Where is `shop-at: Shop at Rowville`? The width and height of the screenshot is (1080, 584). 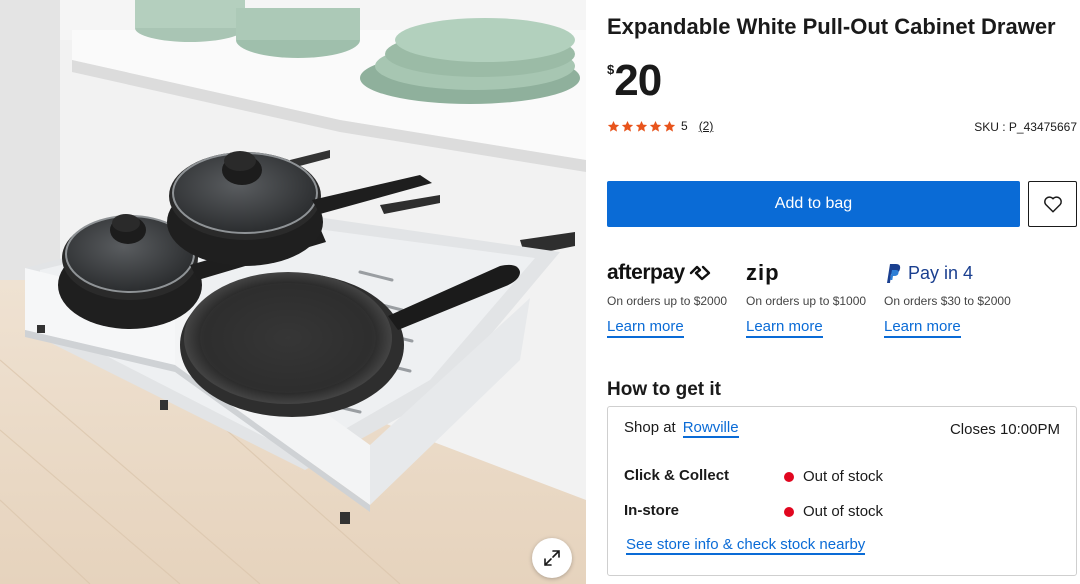 shop-at: Shop at Rowville is located at coordinates (681, 428).